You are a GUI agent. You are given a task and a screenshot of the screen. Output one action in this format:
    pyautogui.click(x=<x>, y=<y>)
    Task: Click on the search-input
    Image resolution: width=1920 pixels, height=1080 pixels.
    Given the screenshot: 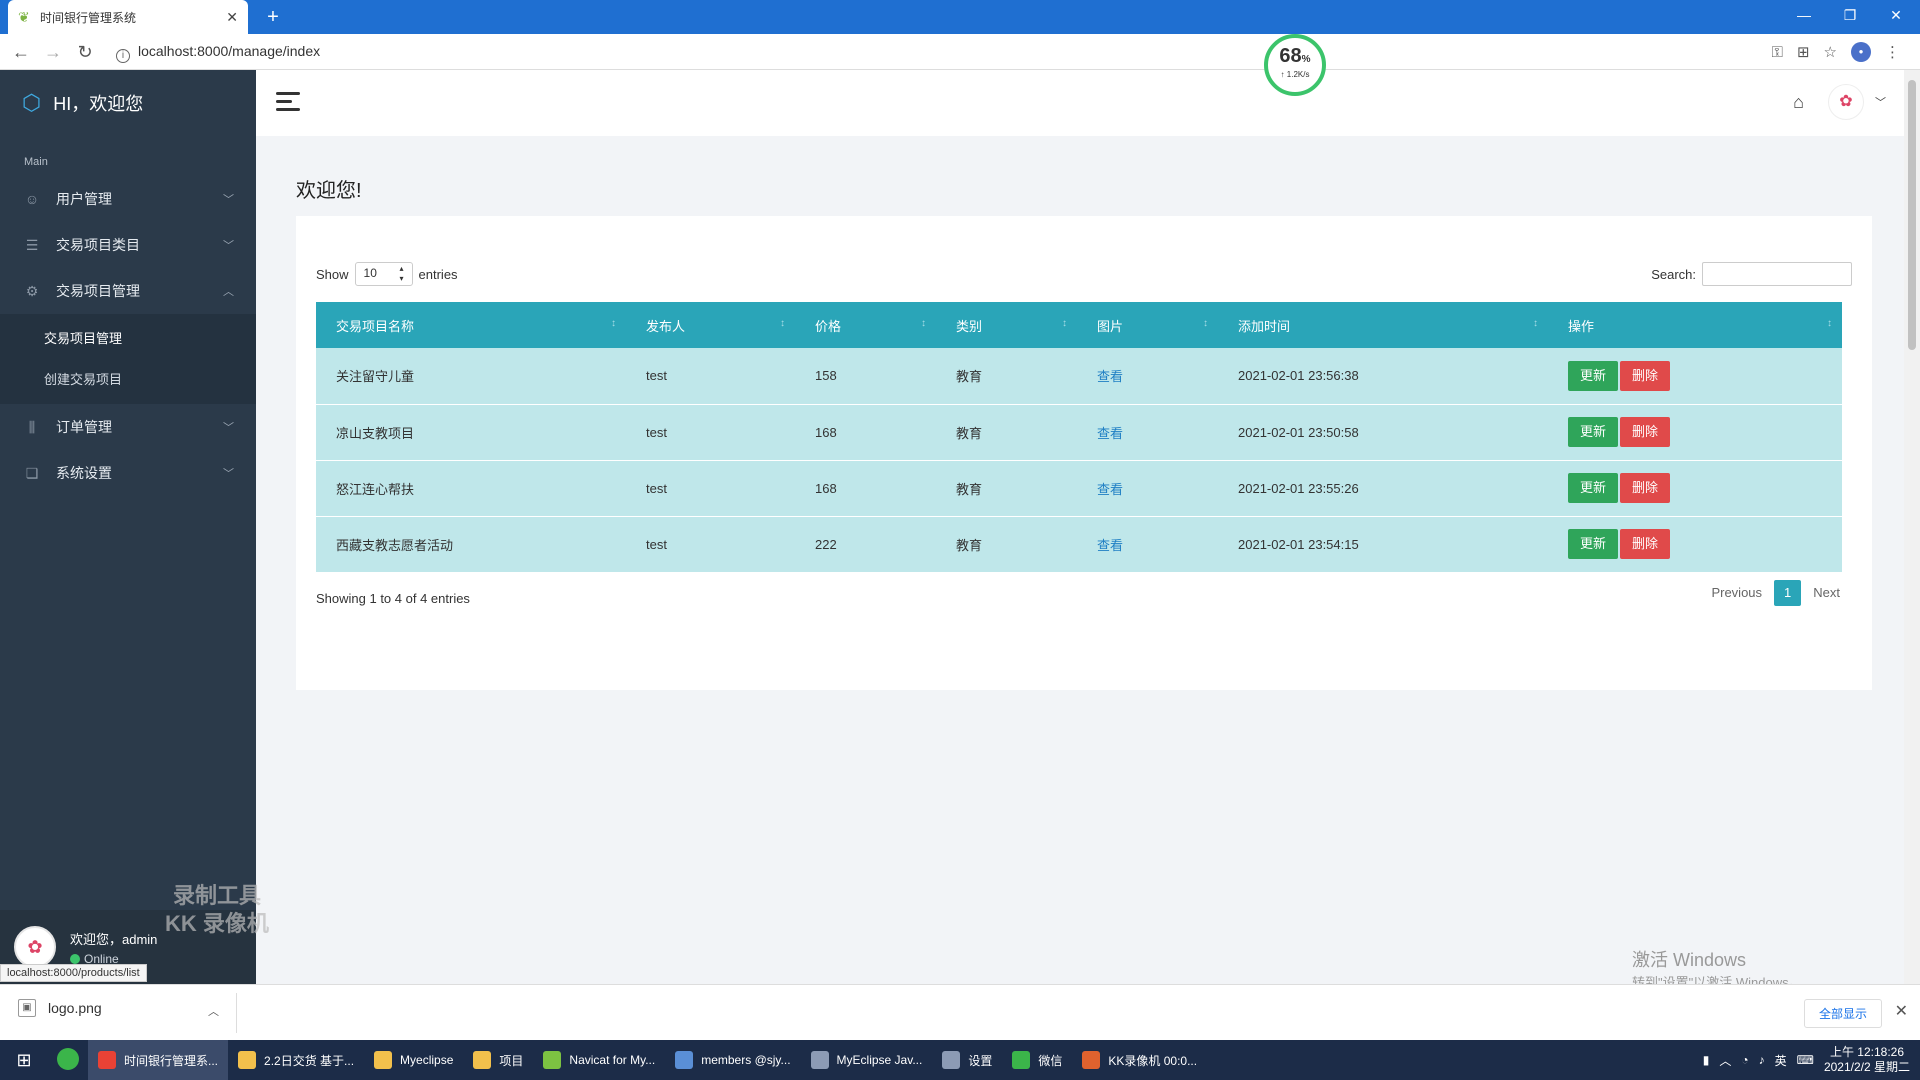 What is the action you would take?
    pyautogui.click(x=1777, y=274)
    